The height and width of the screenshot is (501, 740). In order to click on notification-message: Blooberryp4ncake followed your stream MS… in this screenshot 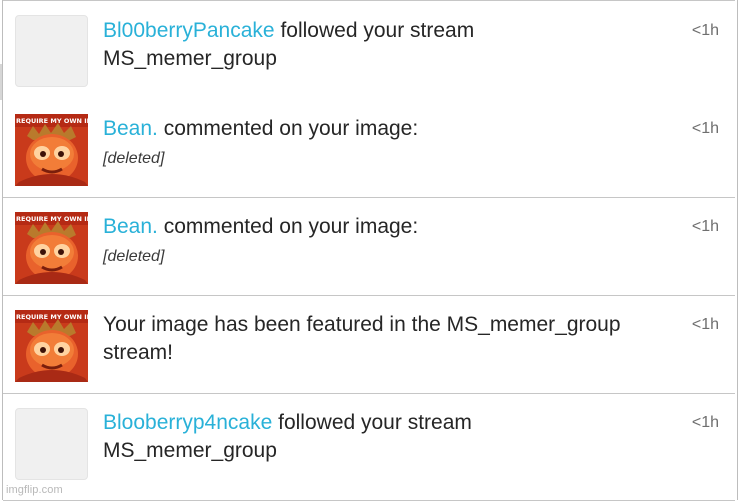, I will do `click(383, 437)`.